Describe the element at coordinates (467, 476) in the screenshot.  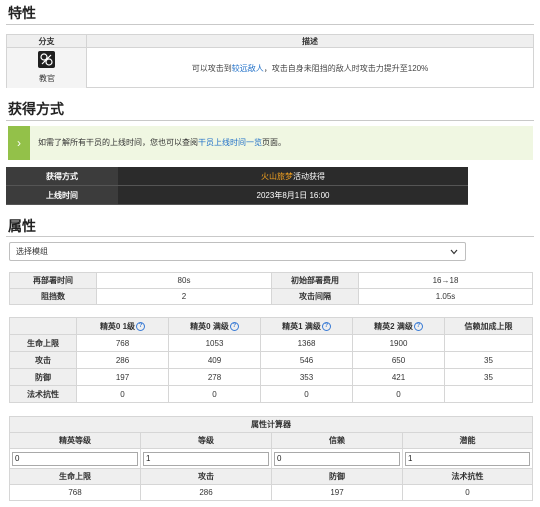
I see `calc-result-label: 法术抗性` at that location.